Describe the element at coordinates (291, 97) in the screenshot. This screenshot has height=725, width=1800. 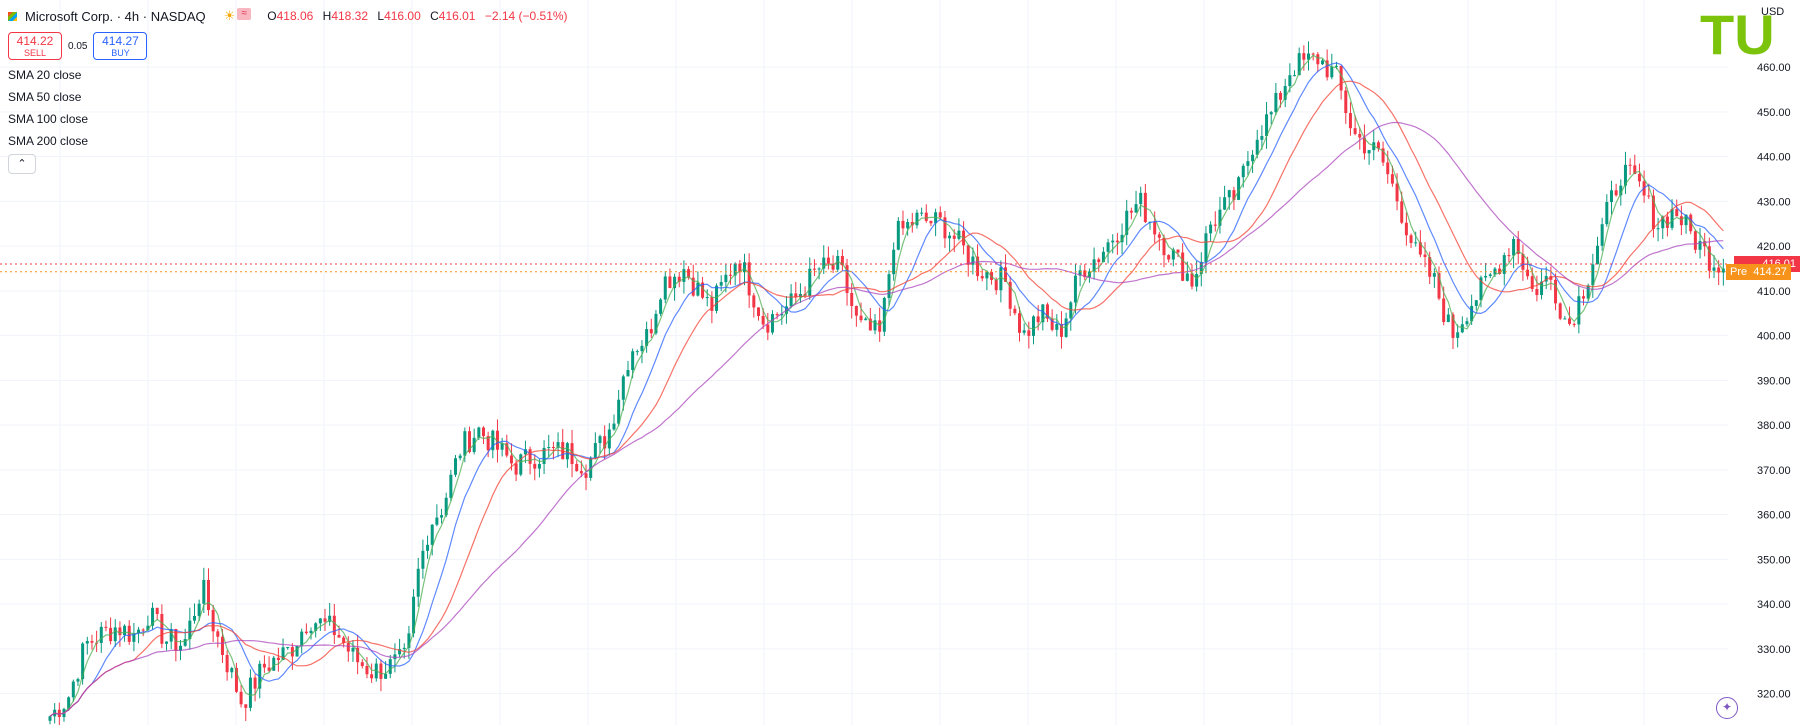
I see `indicator-sma50: SMA 50 close` at that location.